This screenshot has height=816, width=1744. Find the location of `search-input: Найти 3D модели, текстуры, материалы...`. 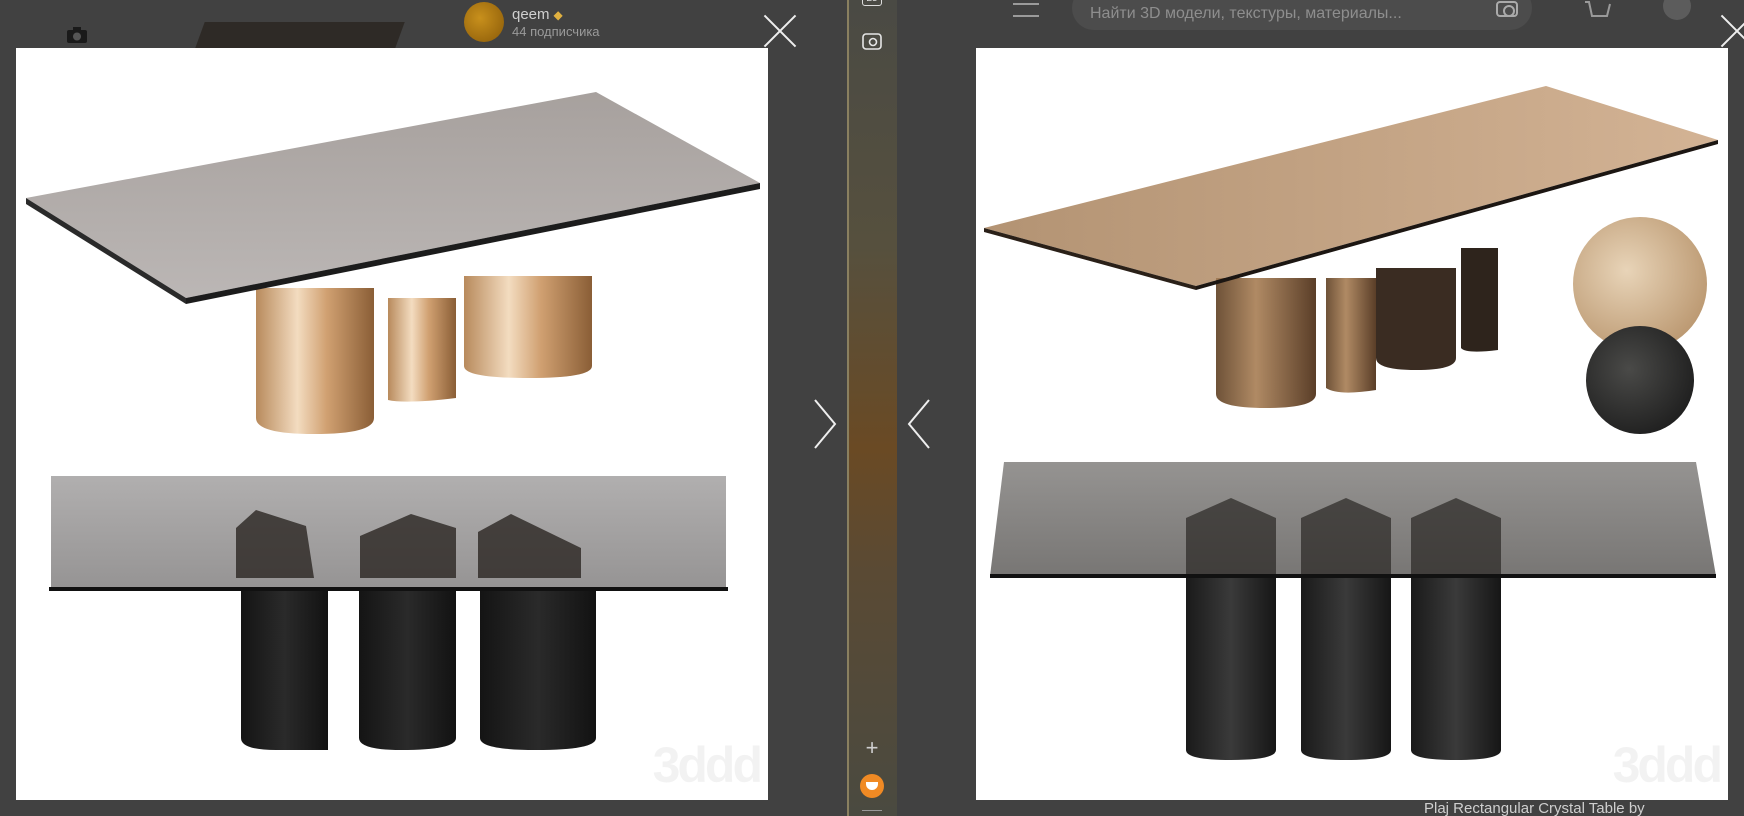

search-input: Найти 3D модели, текстуры, материалы... is located at coordinates (1302, 15).